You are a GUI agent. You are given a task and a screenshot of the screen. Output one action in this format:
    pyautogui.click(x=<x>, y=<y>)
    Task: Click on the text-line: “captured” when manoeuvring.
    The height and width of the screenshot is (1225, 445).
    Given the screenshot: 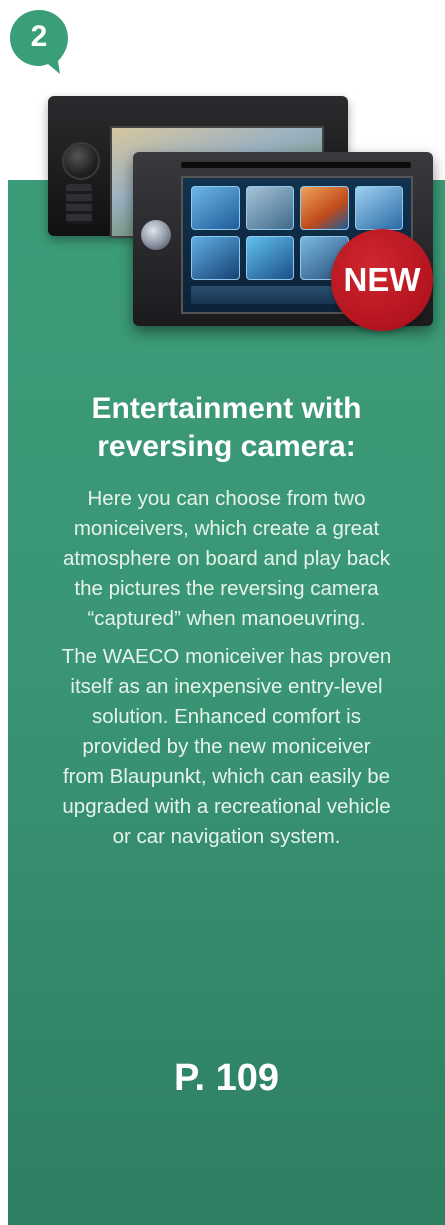 What is the action you would take?
    pyautogui.click(x=226, y=618)
    